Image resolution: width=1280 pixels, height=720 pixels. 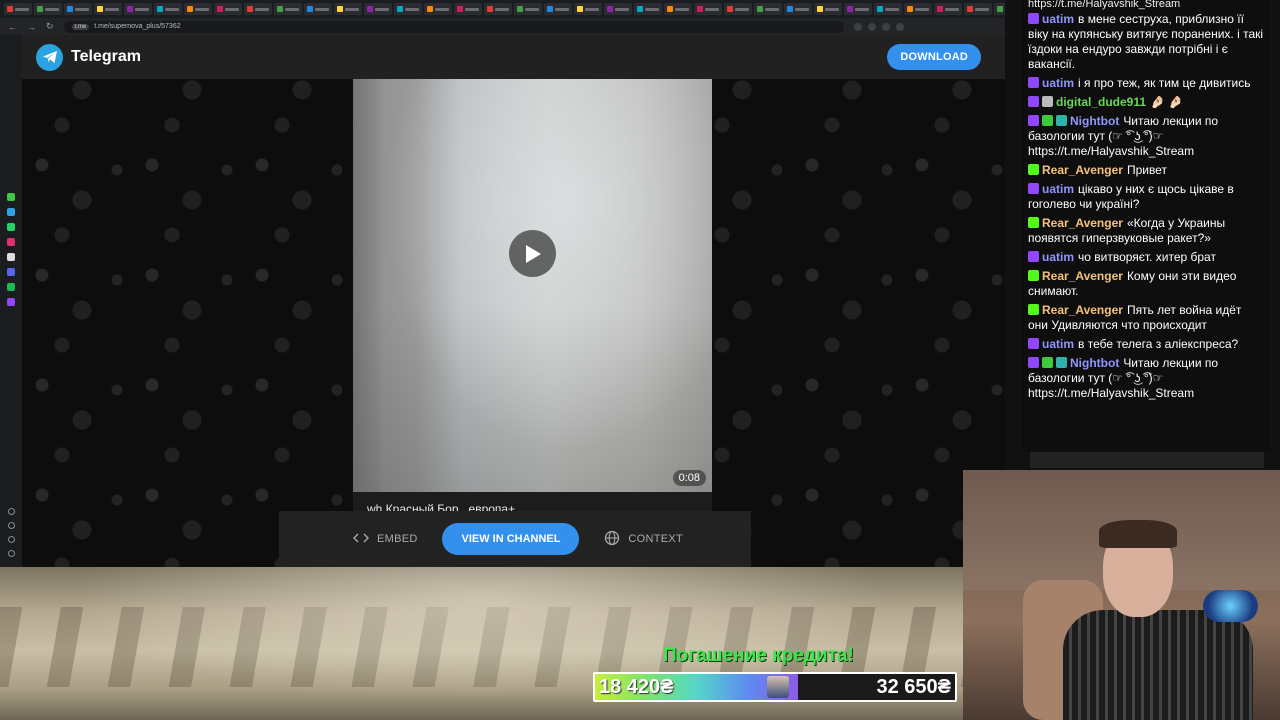 I want to click on forward-icon: →, so click(x=31, y=27).